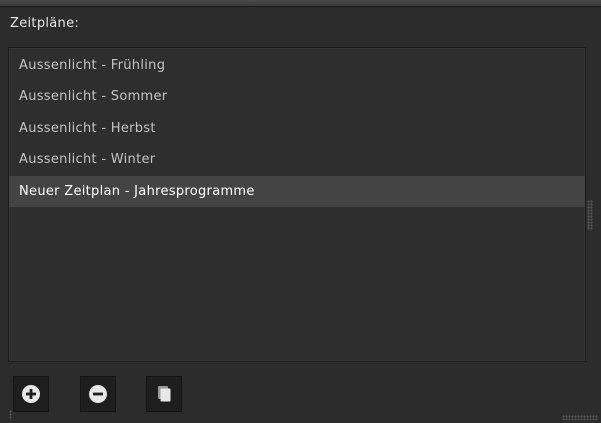 The image size is (601, 423). I want to click on minus-circle-icon, so click(98, 394).